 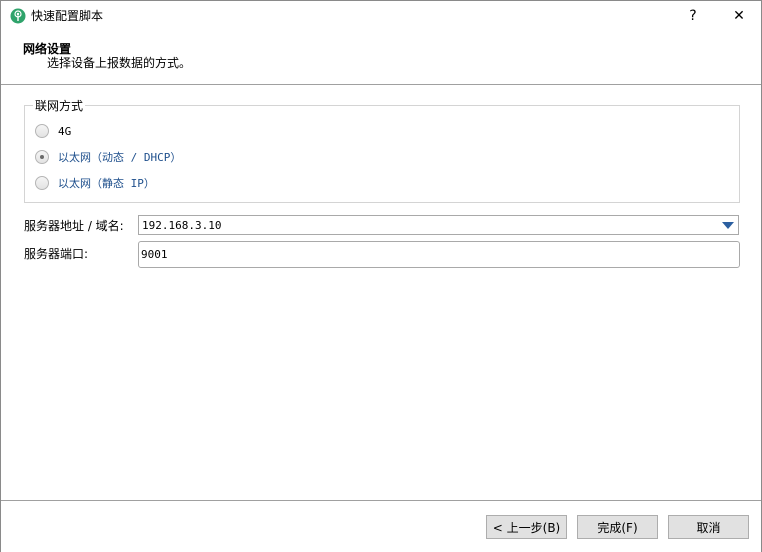 What do you see at coordinates (728, 225) in the screenshot?
I see `chevron-down-icon` at bounding box center [728, 225].